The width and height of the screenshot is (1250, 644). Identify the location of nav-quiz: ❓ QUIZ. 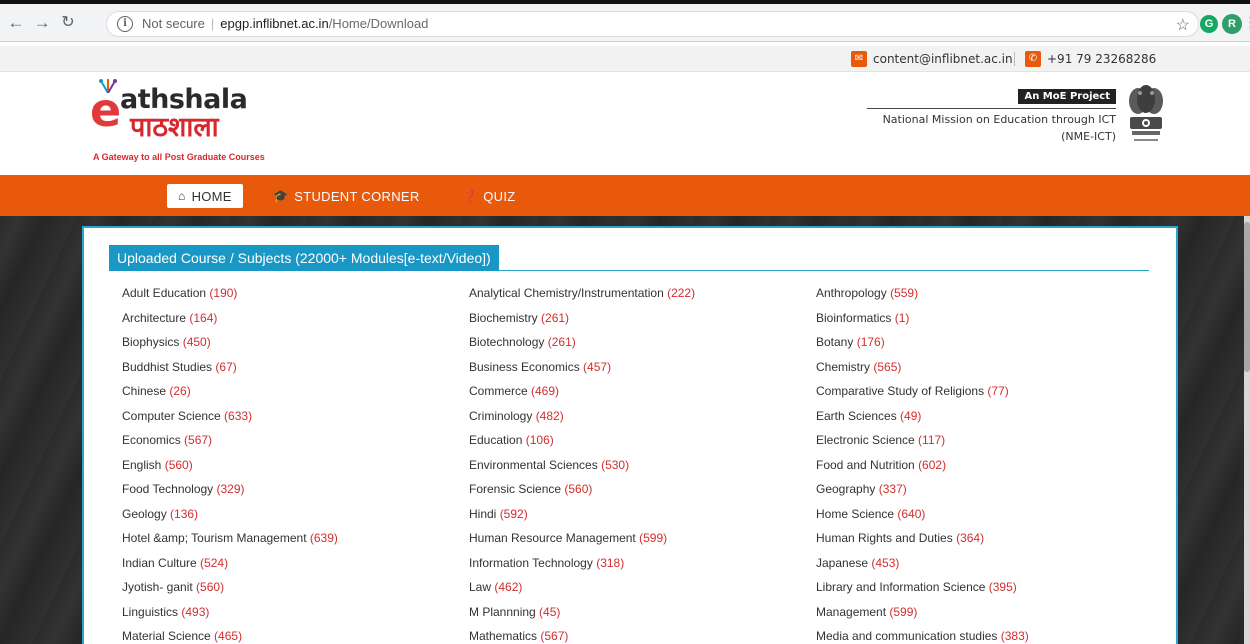
(489, 196).